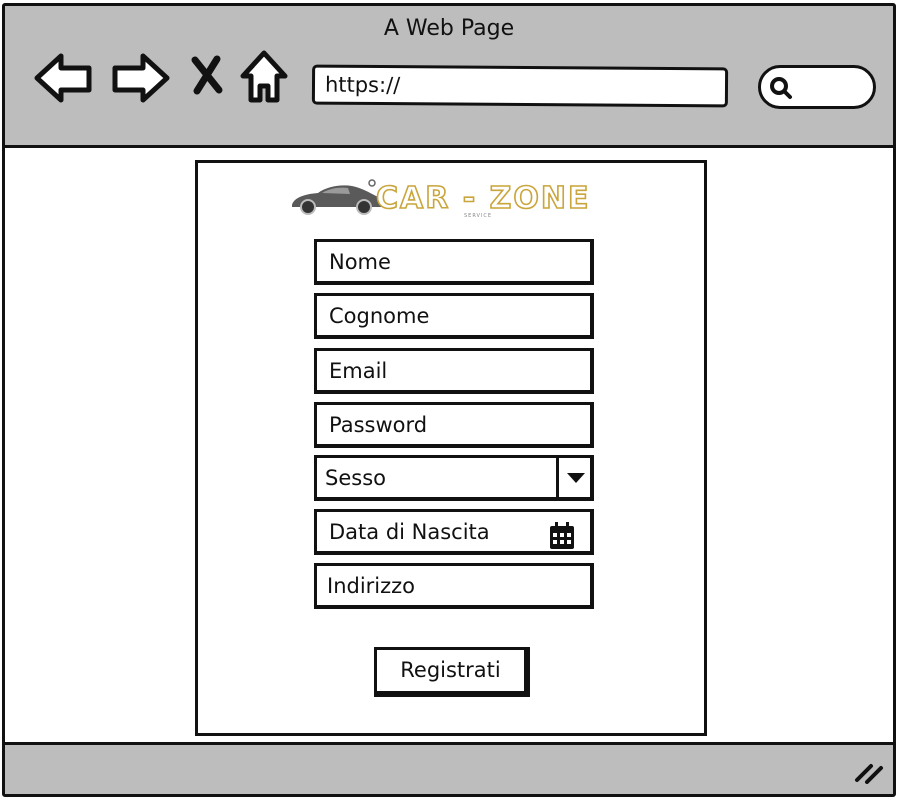 Image resolution: width=900 pixels, height=800 pixels. Describe the element at coordinates (409, 532) in the screenshot. I see `data-nascita-placeholder: Data di Nascita` at that location.